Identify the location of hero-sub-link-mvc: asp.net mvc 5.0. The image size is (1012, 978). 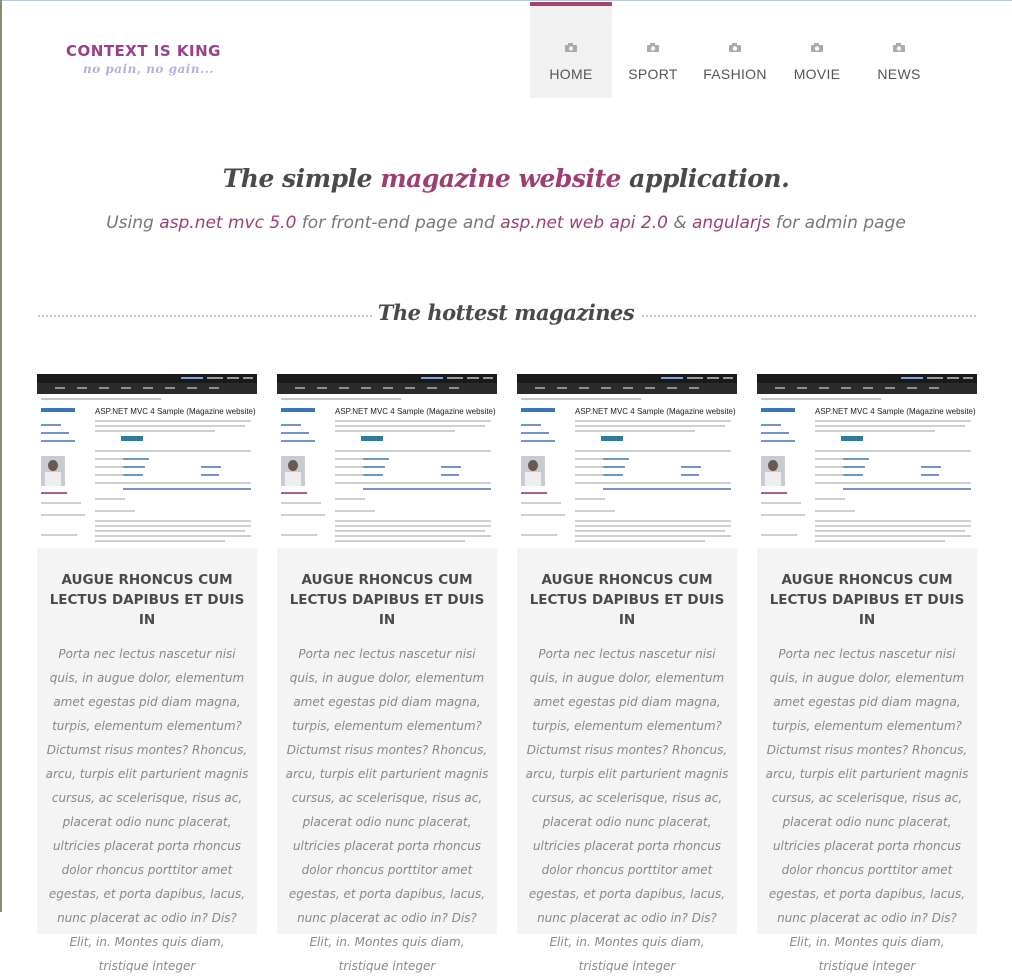
(227, 223).